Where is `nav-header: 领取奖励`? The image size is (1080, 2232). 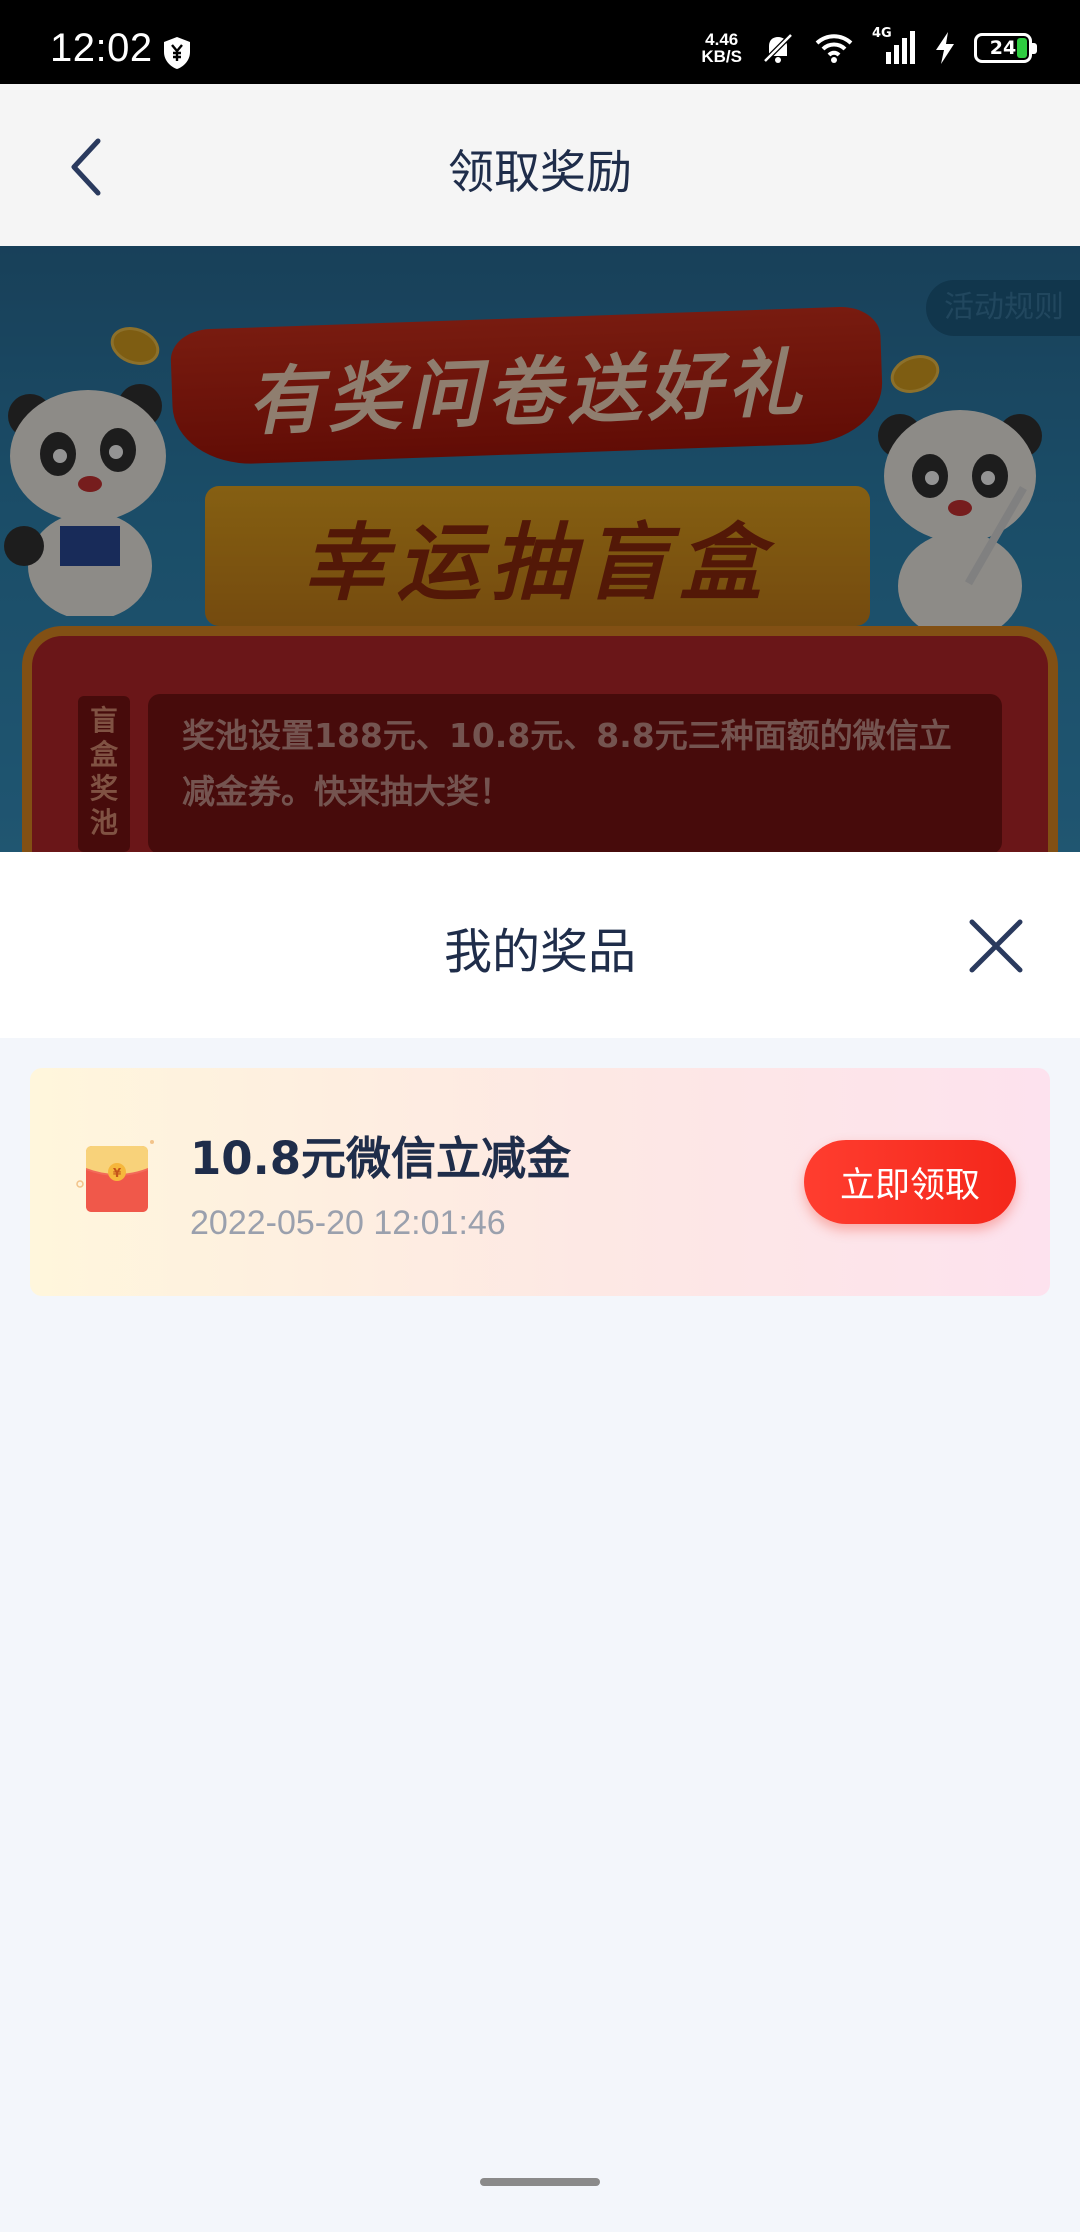 nav-header: 领取奖励 is located at coordinates (540, 165).